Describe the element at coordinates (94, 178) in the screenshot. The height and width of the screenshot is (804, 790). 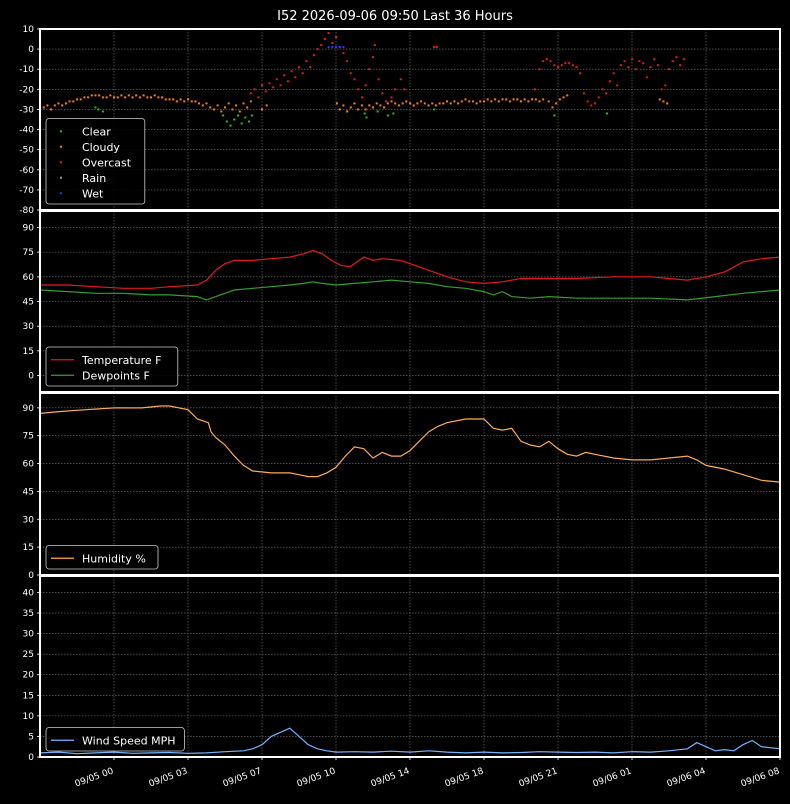
I see `legend-label: Rain` at that location.